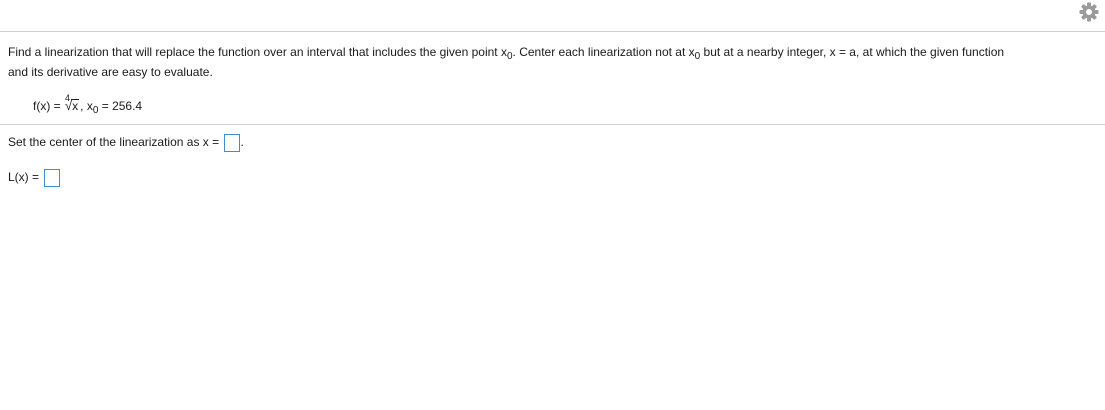  What do you see at coordinates (242, 142) in the screenshot?
I see `center-suffix: .` at bounding box center [242, 142].